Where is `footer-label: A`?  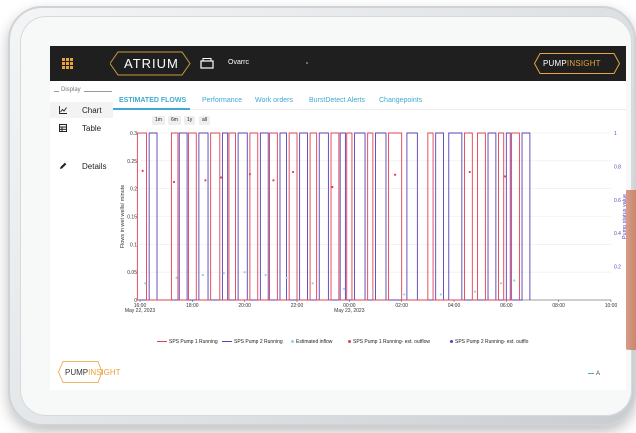
footer-label: A is located at coordinates (598, 374).